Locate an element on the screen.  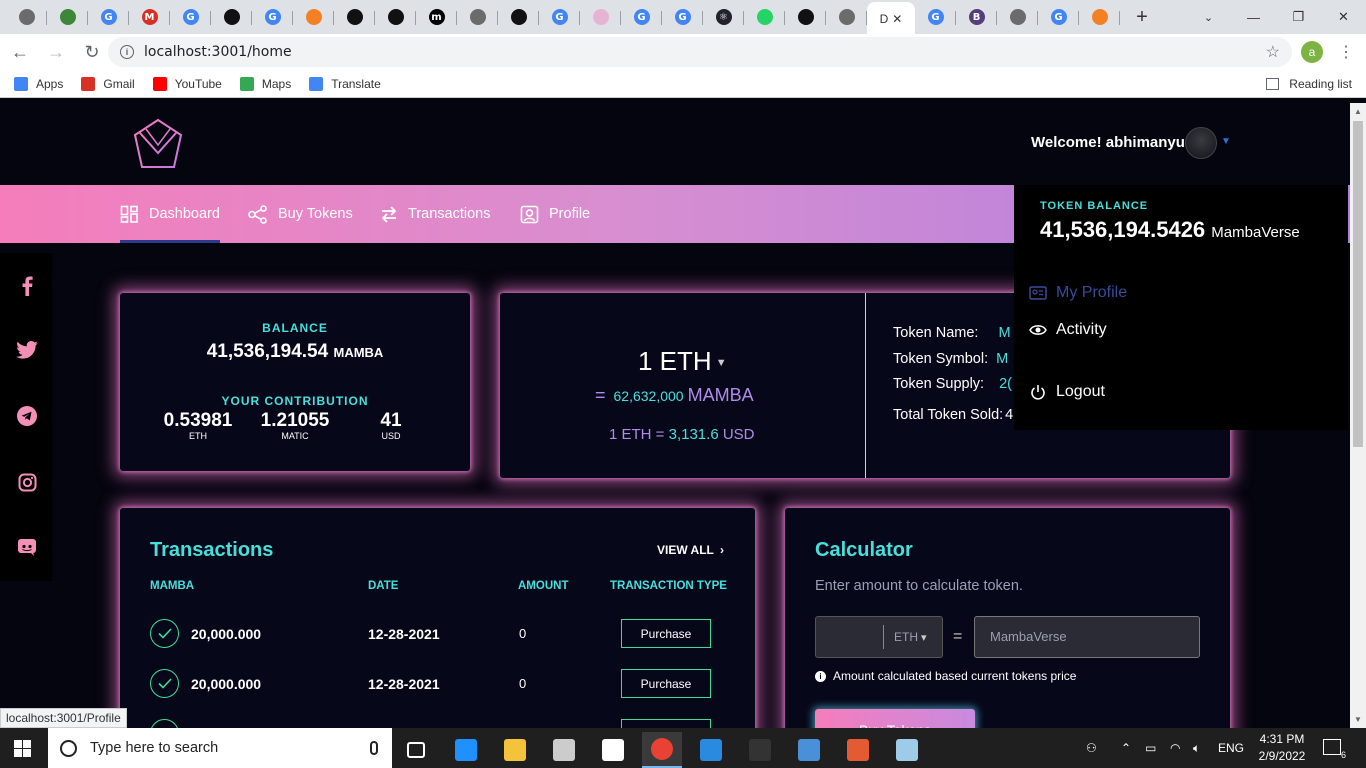
bookmark-item: Gmail is located at coordinates (108, 83).